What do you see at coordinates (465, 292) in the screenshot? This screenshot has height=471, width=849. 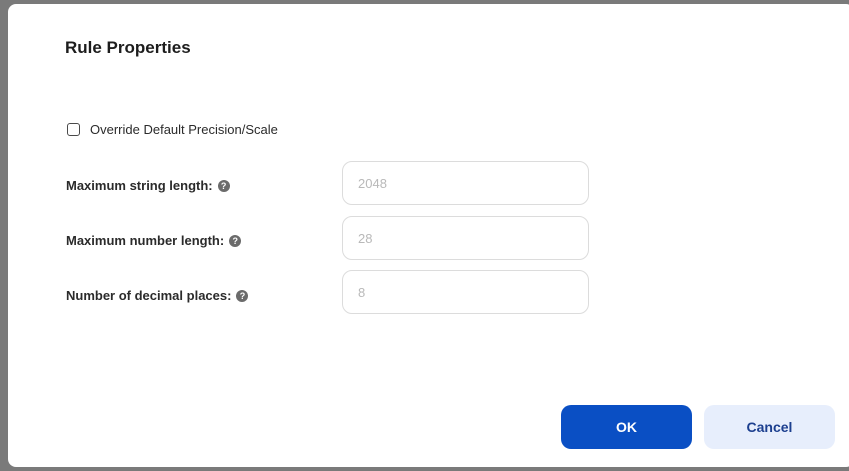 I see `decimal-places-input` at bounding box center [465, 292].